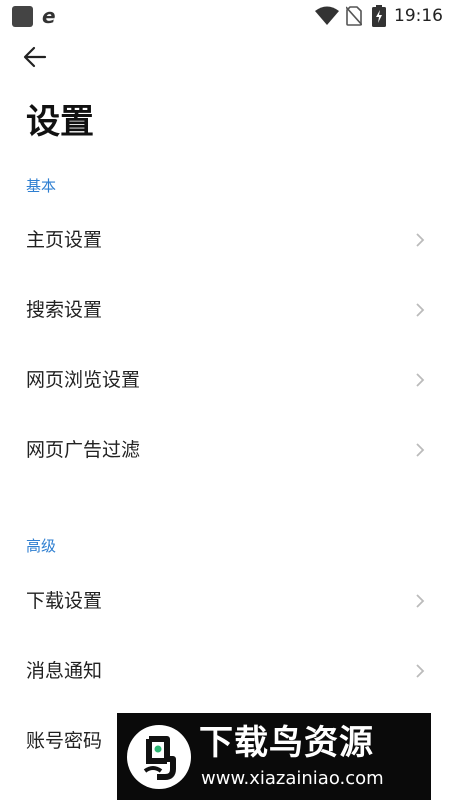 Image resolution: width=450 pixels, height=800 pixels. What do you see at coordinates (64, 240) in the screenshot?
I see `settings-item-label: 主页设置` at bounding box center [64, 240].